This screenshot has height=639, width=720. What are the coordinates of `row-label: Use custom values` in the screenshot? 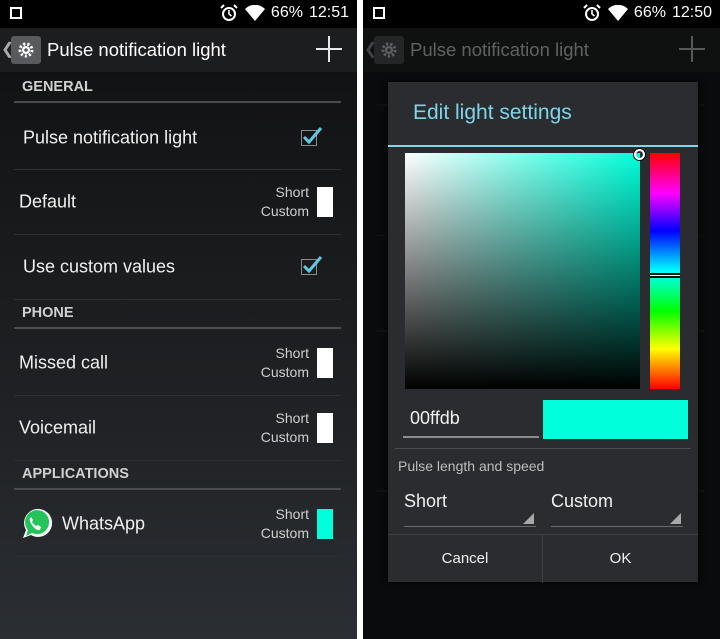 It's located at (99, 266).